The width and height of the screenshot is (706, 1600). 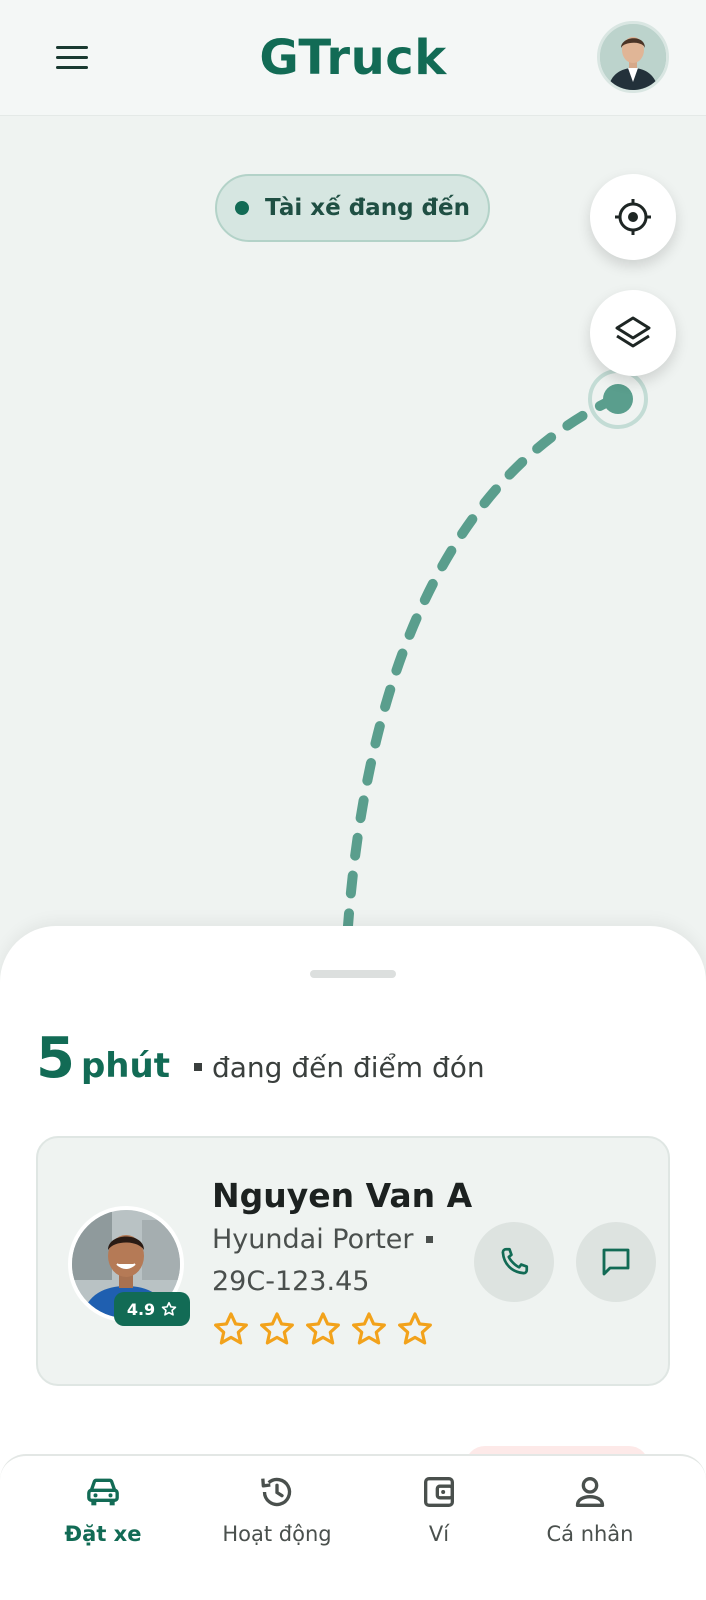 I want to click on driver-status-chip: Tài xế đang đến, so click(x=352, y=208).